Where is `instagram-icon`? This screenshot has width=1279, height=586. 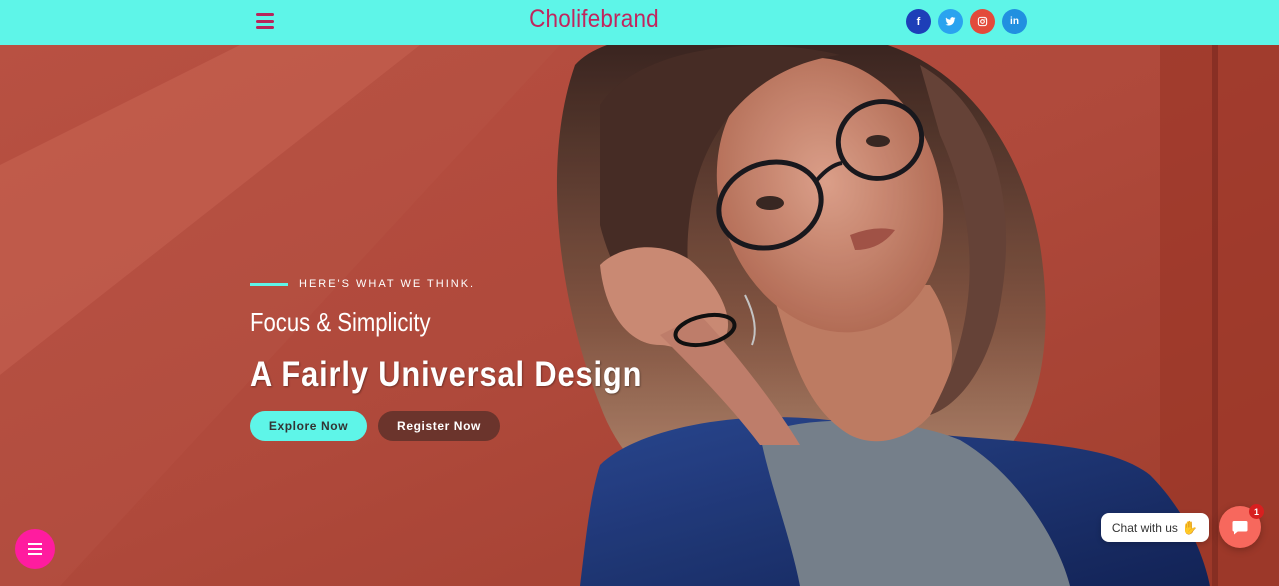 instagram-icon is located at coordinates (982, 21).